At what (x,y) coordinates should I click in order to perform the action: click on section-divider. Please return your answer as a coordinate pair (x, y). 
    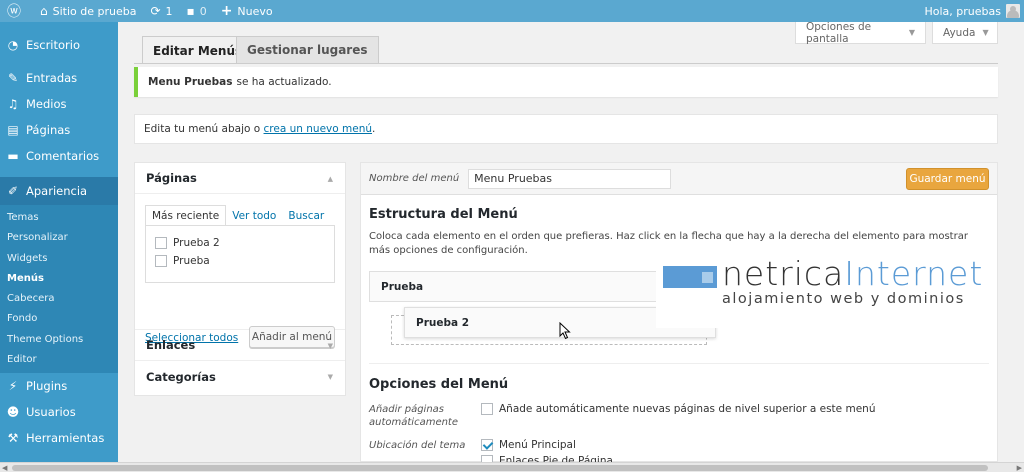
    Looking at the image, I should click on (679, 363).